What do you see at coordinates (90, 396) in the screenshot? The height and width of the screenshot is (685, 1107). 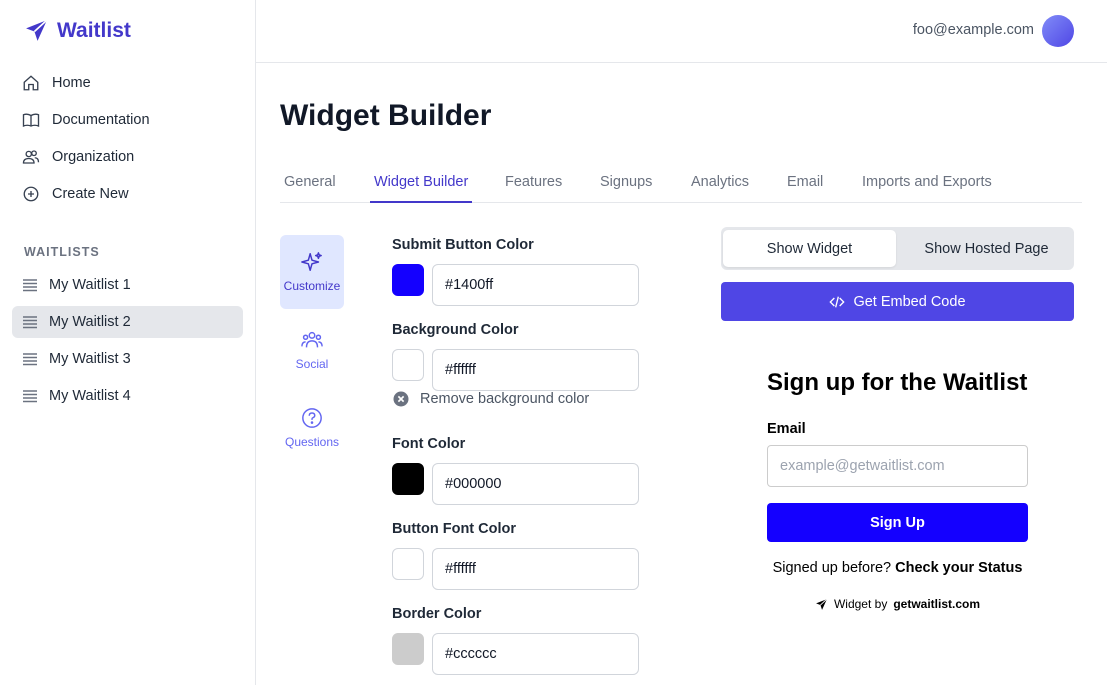 I see `waitlist-label: My Waitlist 4` at bounding box center [90, 396].